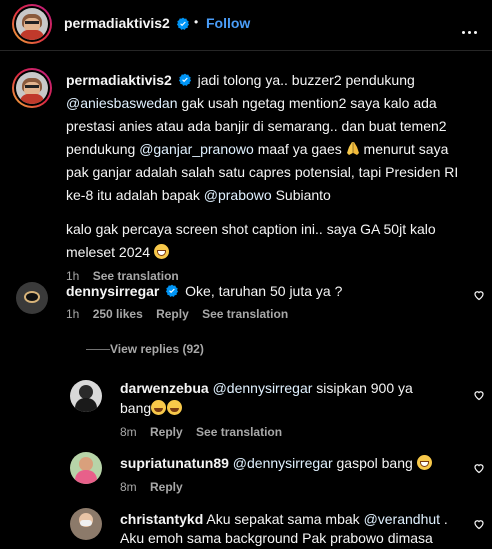 Image resolution: width=492 pixels, height=549 pixels. I want to click on header-divider, so click(246, 50).